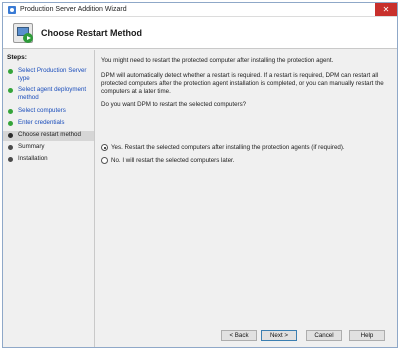  I want to click on step-select-deployment-method: Select agent deployment method, so click(48, 95).